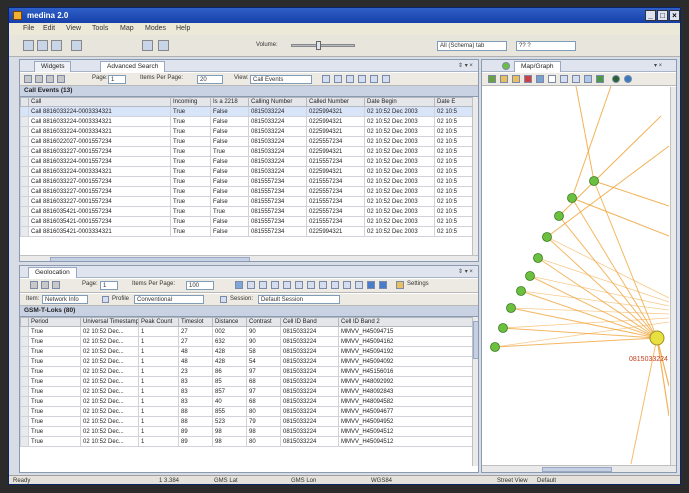  What do you see at coordinates (362, 79) in the screenshot?
I see `grid-icon` at bounding box center [362, 79].